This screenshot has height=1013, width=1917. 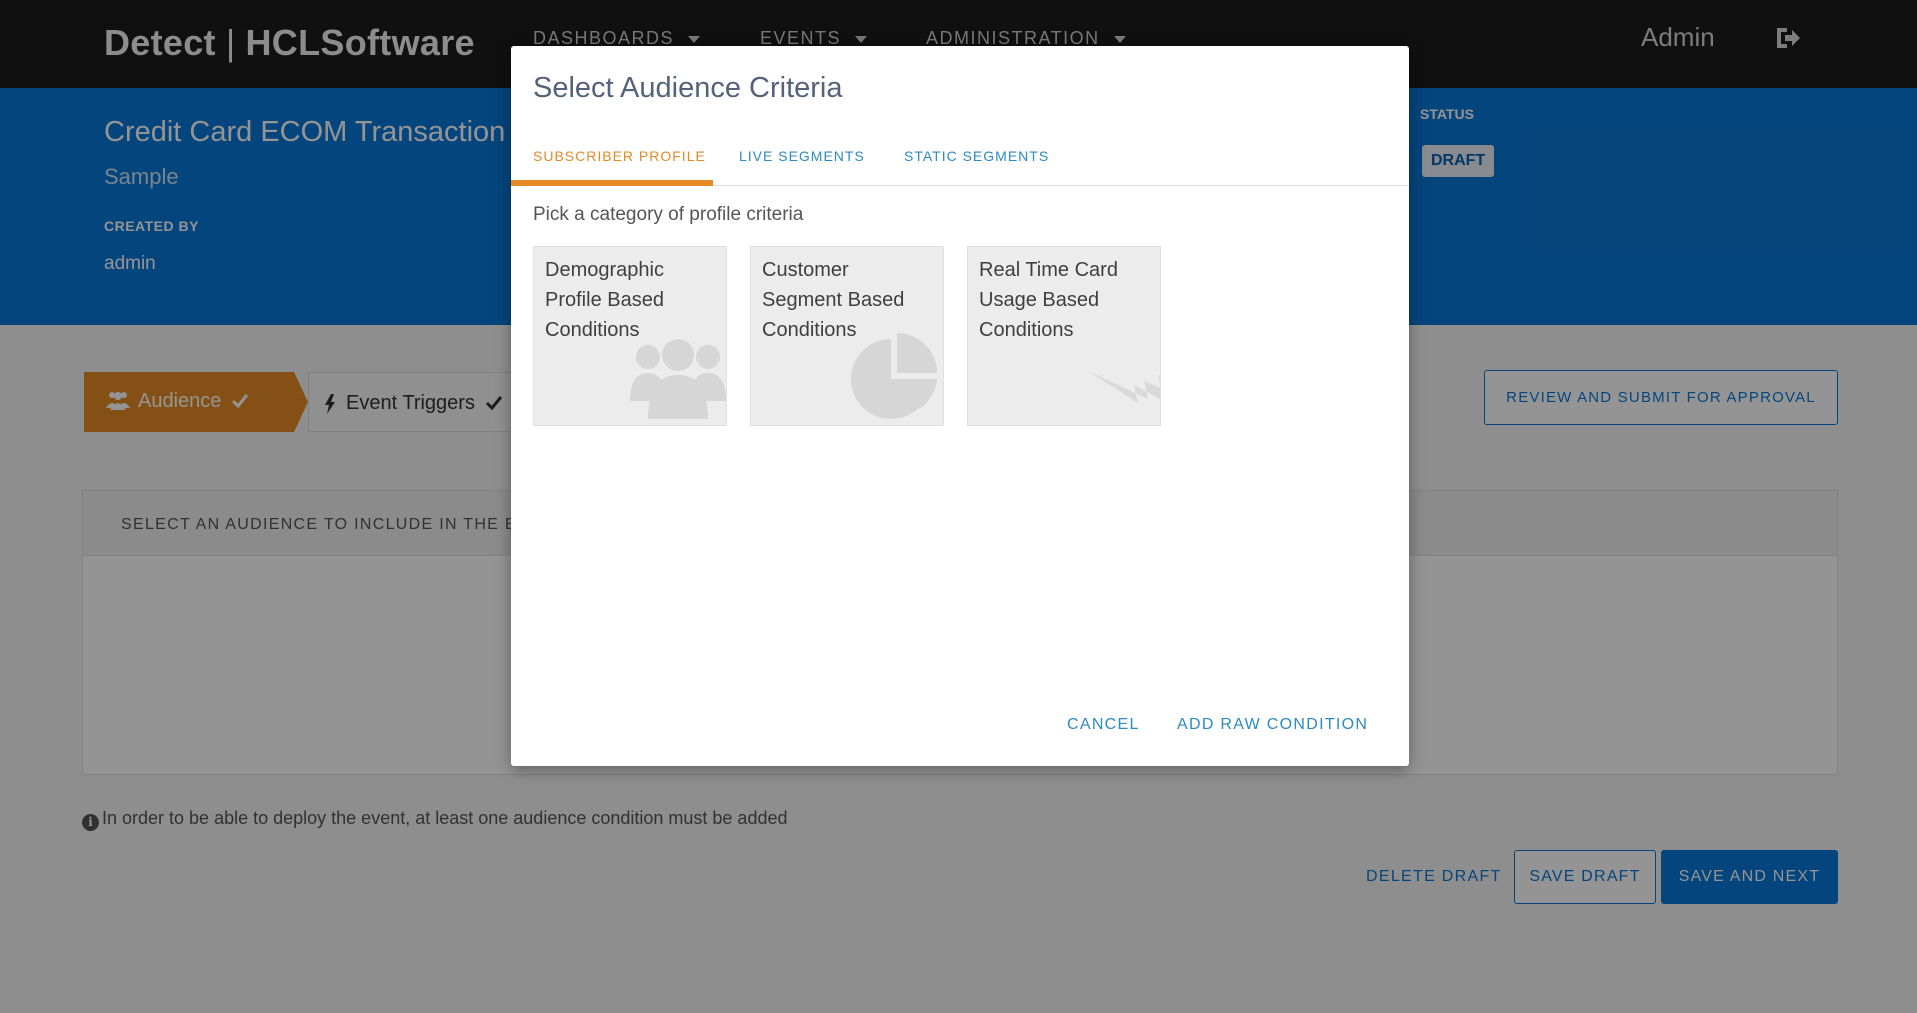 What do you see at coordinates (1124, 387) in the screenshot?
I see `lightning-icon` at bounding box center [1124, 387].